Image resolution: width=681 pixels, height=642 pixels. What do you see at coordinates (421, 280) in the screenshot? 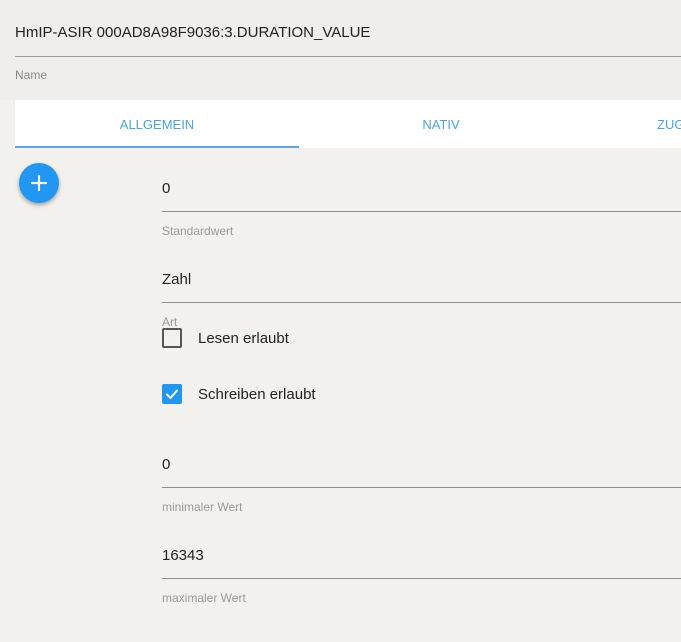
I see `type-select: Zahl` at bounding box center [421, 280].